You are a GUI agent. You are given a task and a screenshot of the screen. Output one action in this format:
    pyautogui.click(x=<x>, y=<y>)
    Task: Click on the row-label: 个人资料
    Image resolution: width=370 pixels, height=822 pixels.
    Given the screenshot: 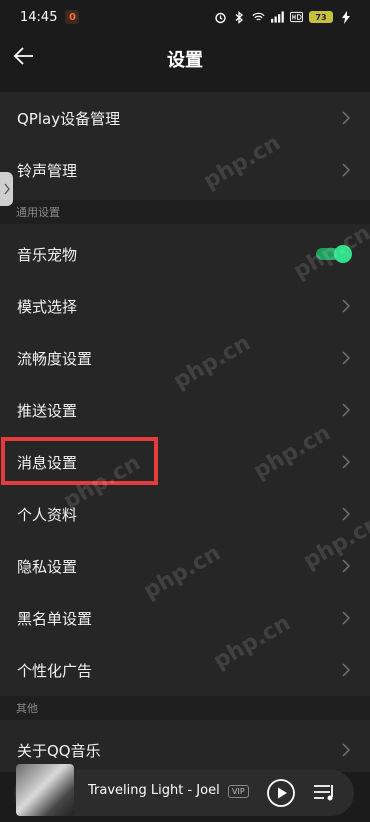 What is the action you would take?
    pyautogui.click(x=47, y=514)
    